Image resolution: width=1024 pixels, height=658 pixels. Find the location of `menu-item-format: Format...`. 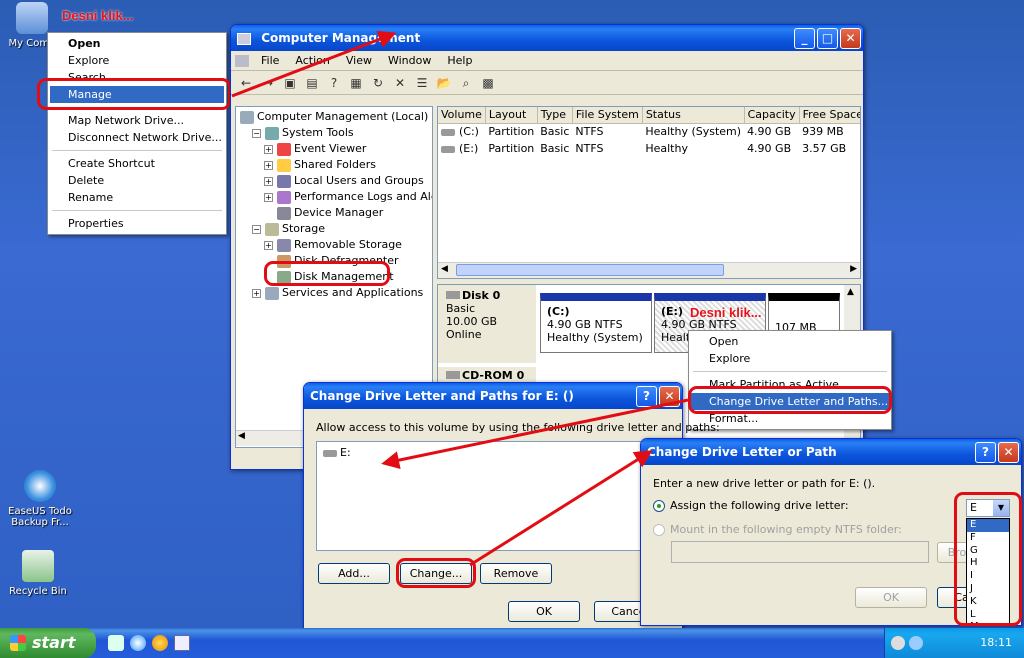

menu-item-format: Format... is located at coordinates (790, 418).